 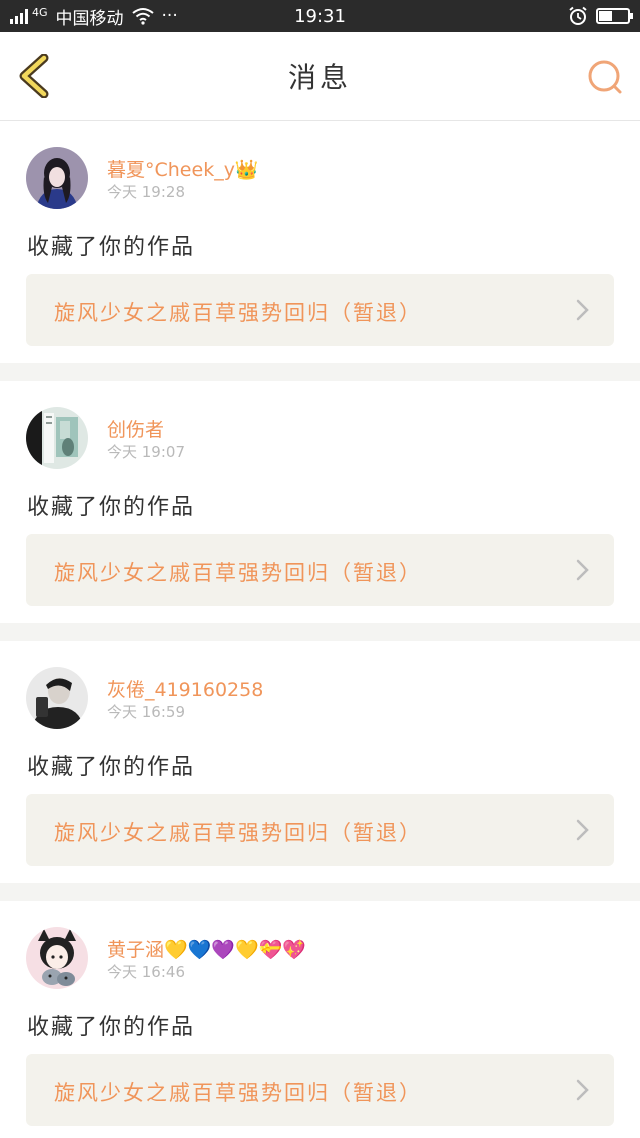 I want to click on status-left: 4G 中国移动 ···, so click(x=94, y=16).